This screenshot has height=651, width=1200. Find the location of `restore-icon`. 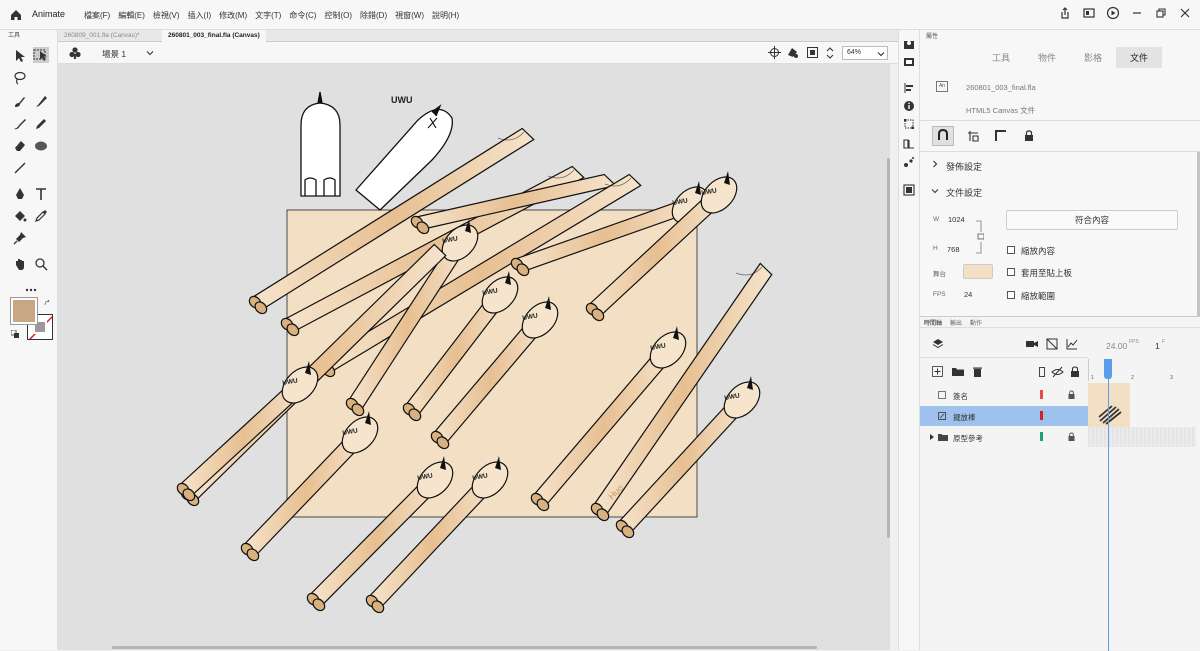

restore-icon is located at coordinates (1161, 13).